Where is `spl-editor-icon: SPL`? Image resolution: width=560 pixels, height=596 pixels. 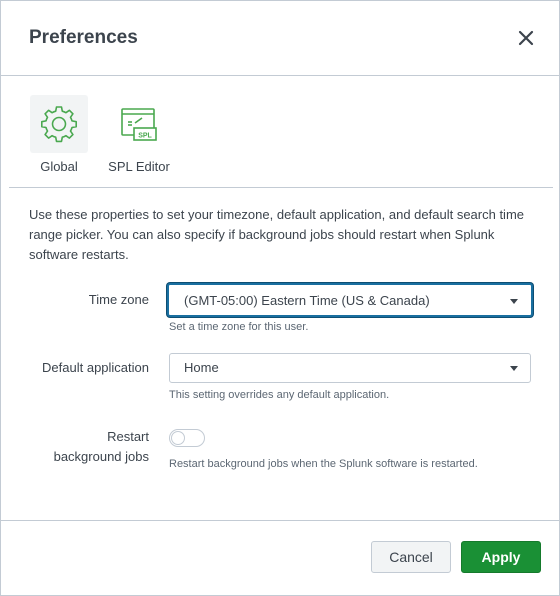 spl-editor-icon: SPL is located at coordinates (139, 124).